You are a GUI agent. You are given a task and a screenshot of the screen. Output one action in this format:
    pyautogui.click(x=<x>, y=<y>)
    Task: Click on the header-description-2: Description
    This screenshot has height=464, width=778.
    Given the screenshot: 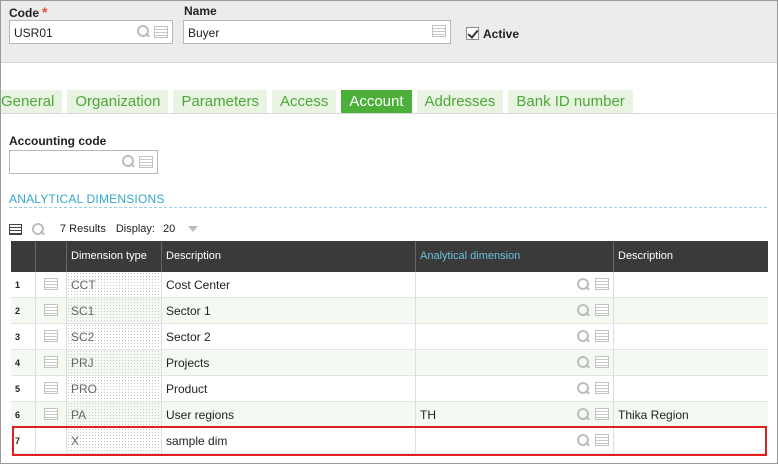 What is the action you would take?
    pyautogui.click(x=691, y=256)
    